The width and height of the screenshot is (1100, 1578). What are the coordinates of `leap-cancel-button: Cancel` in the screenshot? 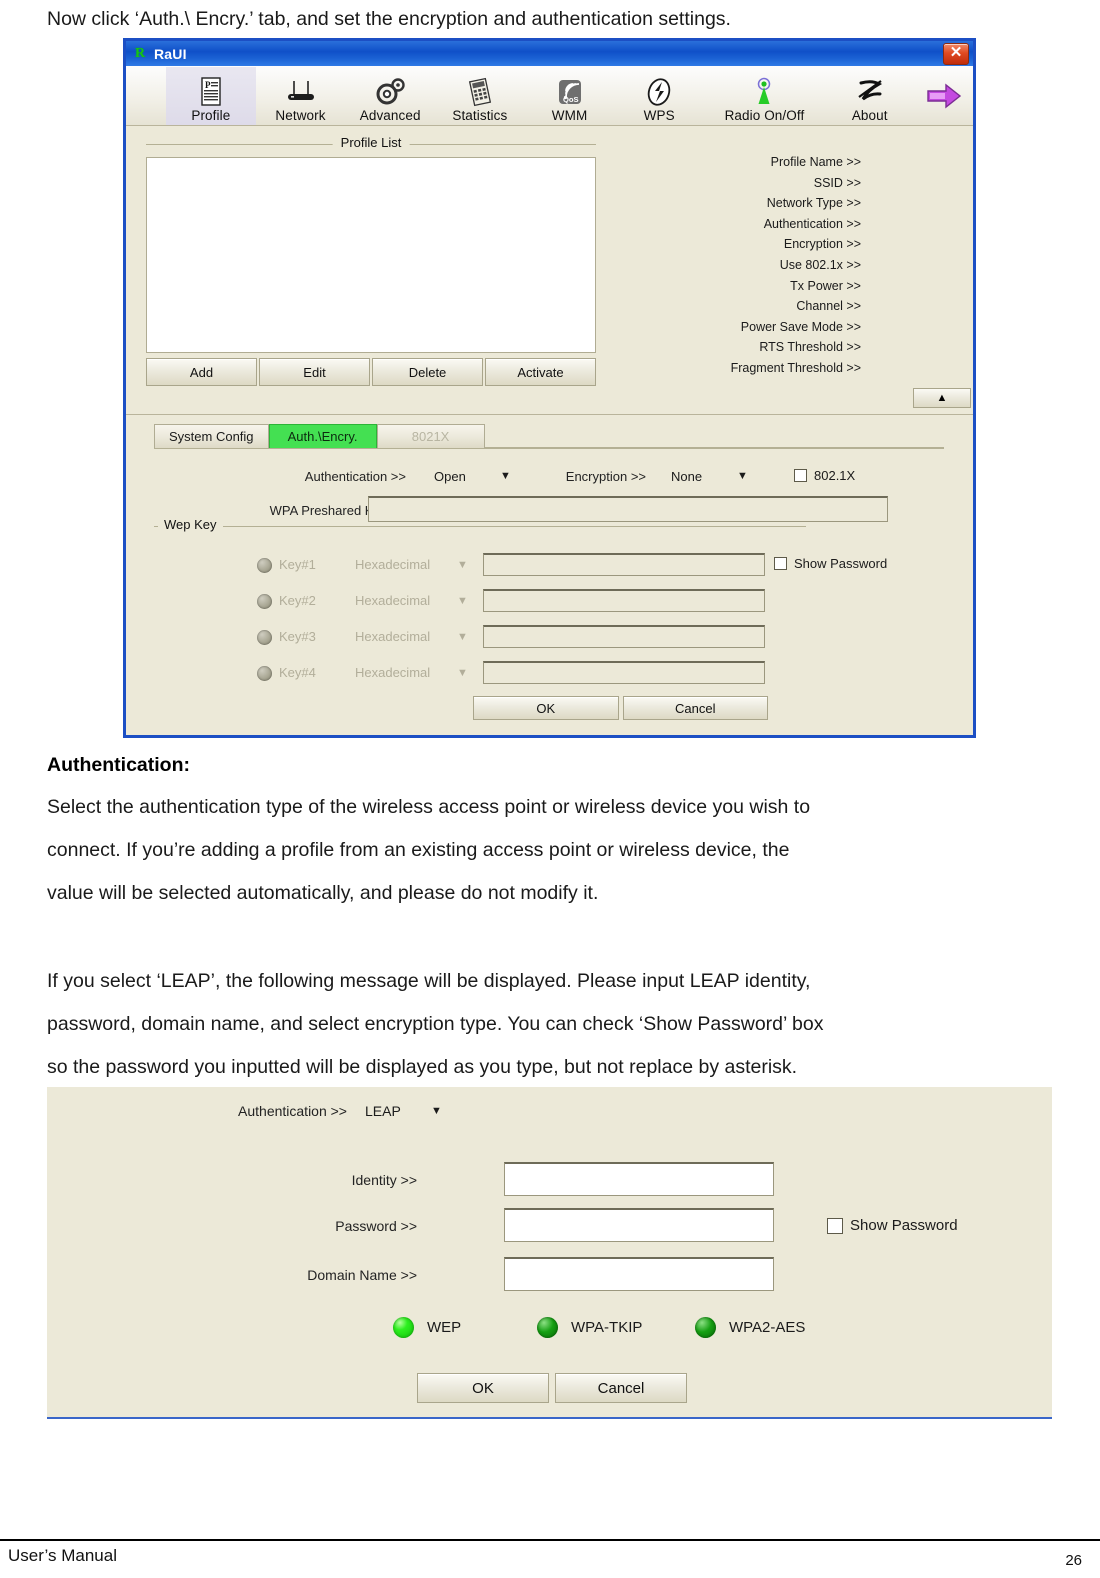 It's located at (621, 1388).